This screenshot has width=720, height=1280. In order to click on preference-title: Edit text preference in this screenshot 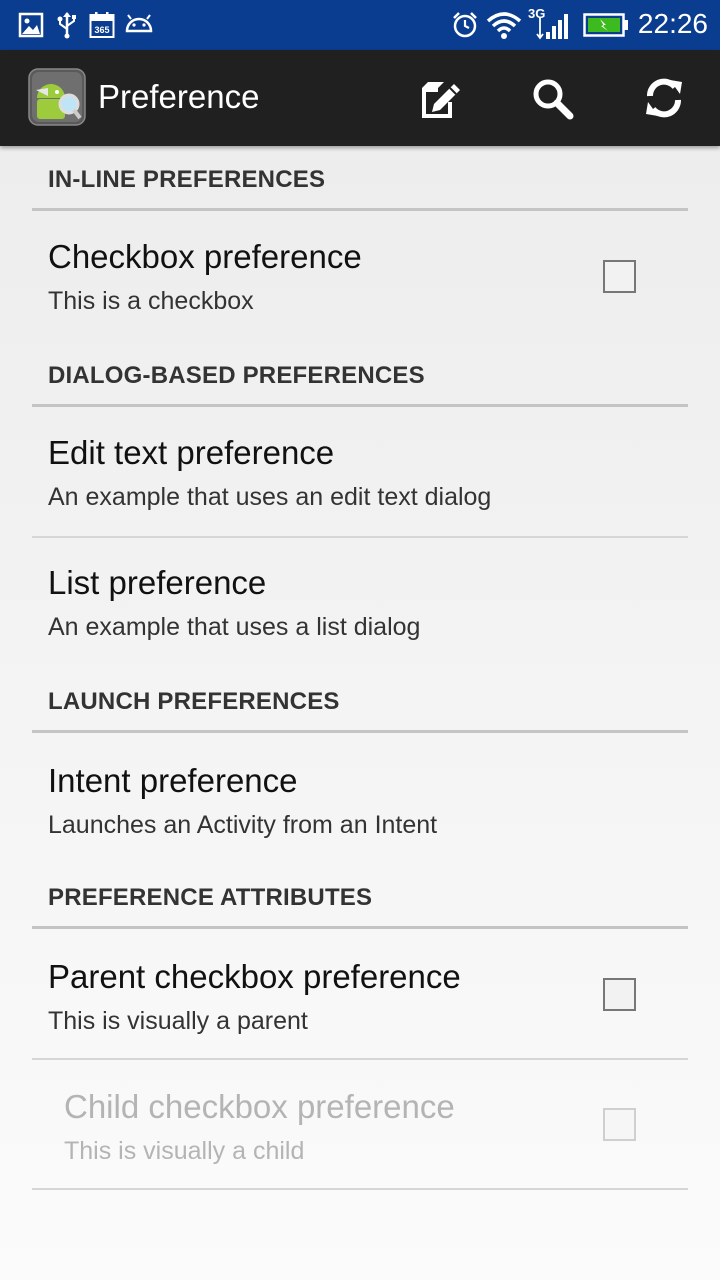, I will do `click(191, 452)`.